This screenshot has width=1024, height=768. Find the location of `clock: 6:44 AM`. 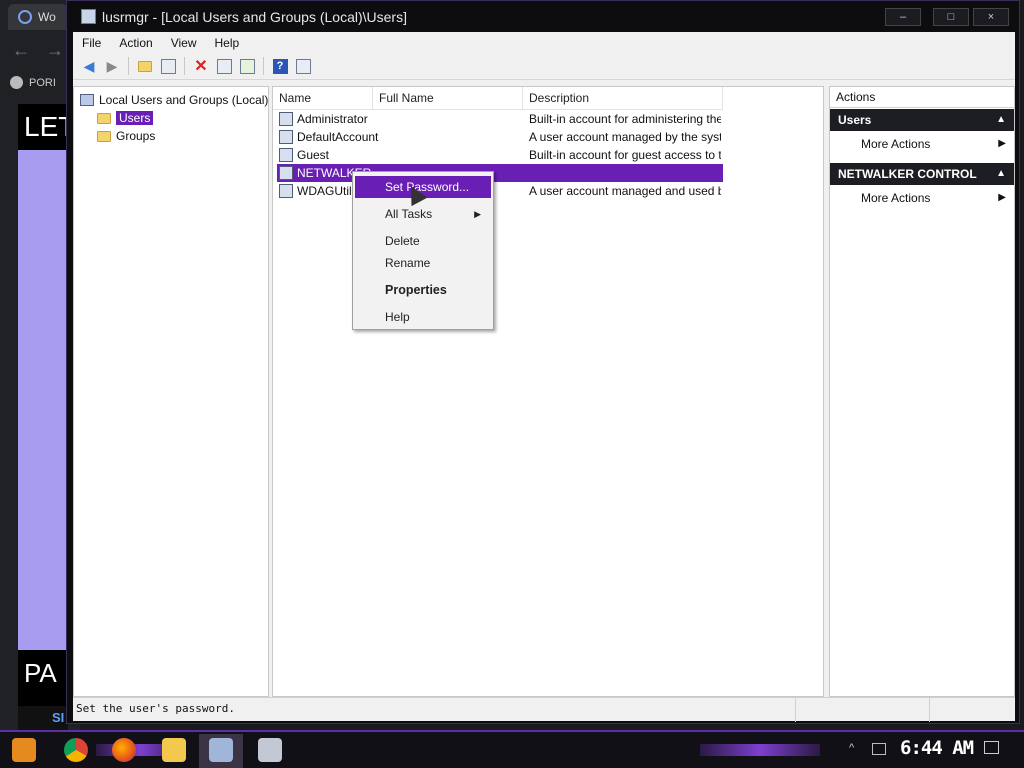

clock: 6:44 AM is located at coordinates (937, 748).